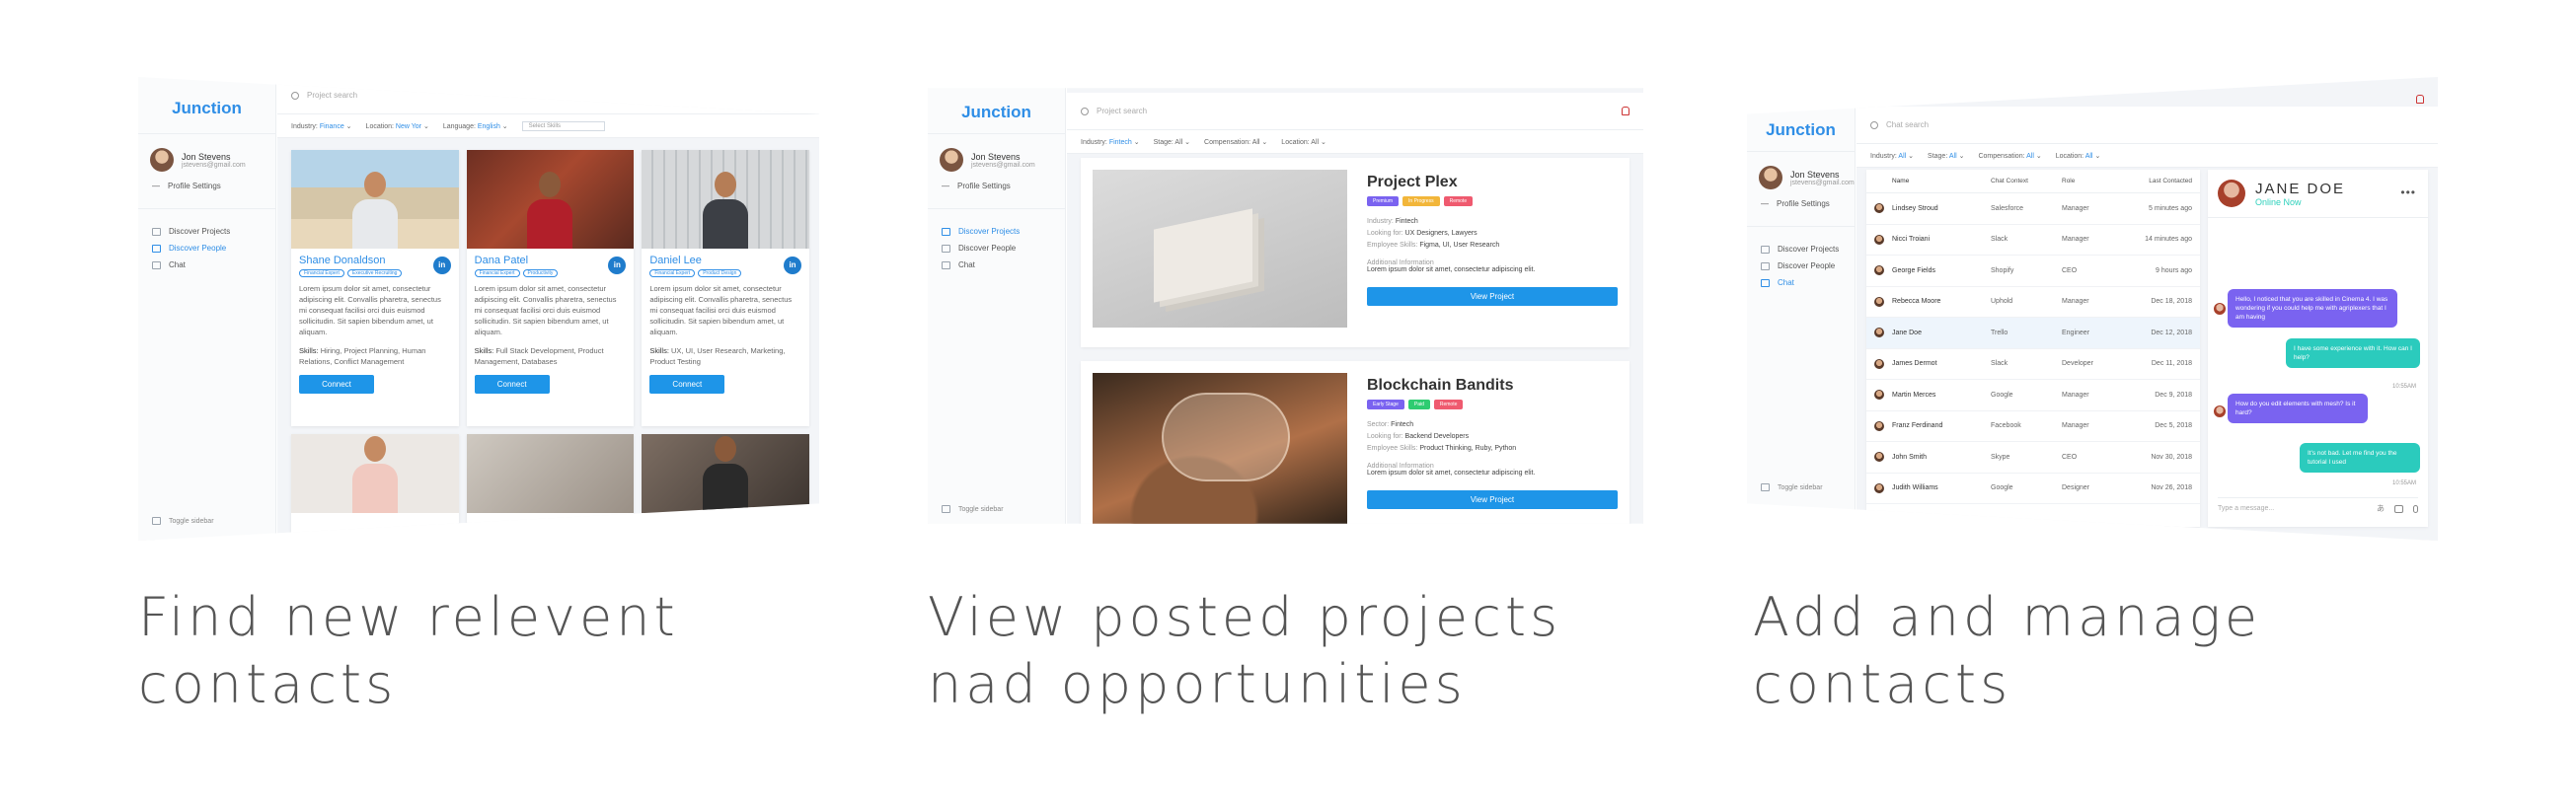  Describe the element at coordinates (1468, 449) in the screenshot. I see `meta-value: Product Thinking, Ruby, Python` at that location.